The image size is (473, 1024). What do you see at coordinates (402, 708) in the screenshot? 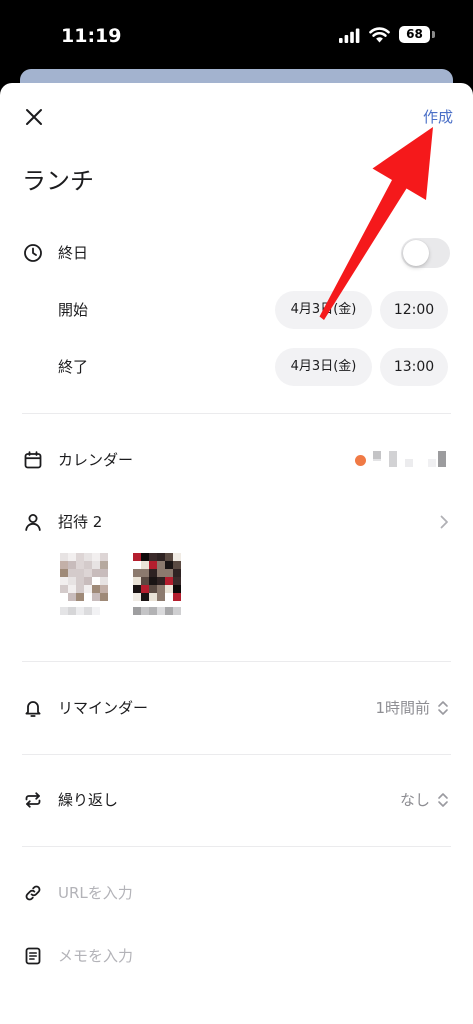
I see `reminder-value: 1時間前` at bounding box center [402, 708].